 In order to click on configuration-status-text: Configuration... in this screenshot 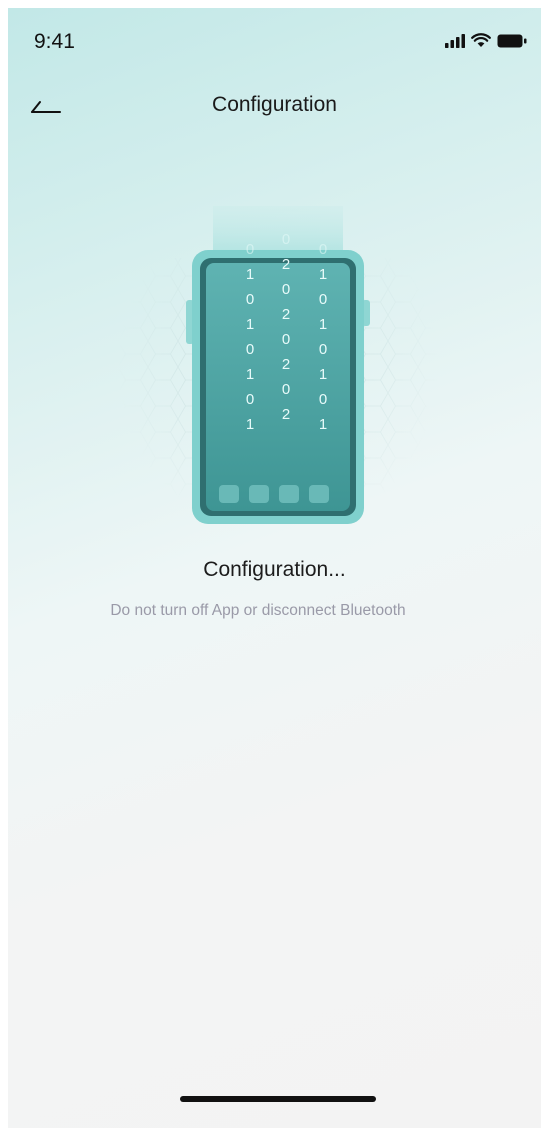, I will do `click(274, 569)`.